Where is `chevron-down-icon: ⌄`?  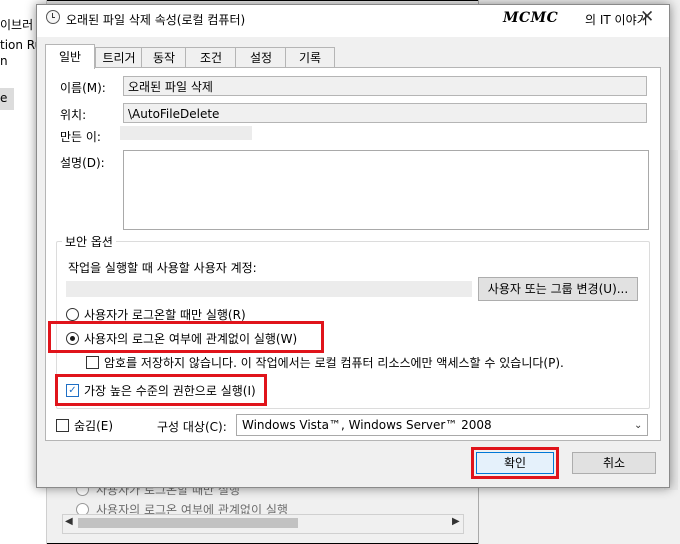 chevron-down-icon: ⌄ is located at coordinates (638, 425).